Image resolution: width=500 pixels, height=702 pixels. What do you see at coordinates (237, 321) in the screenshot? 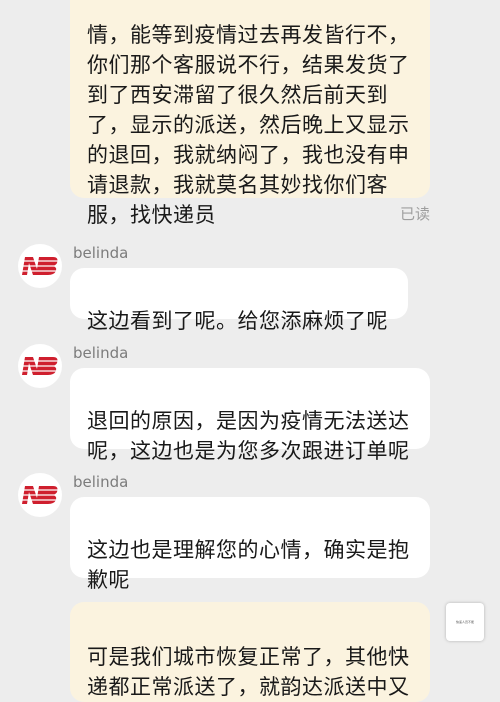
I see `message-text: 这边看到了呢。给您添麻烦了呢` at bounding box center [237, 321].